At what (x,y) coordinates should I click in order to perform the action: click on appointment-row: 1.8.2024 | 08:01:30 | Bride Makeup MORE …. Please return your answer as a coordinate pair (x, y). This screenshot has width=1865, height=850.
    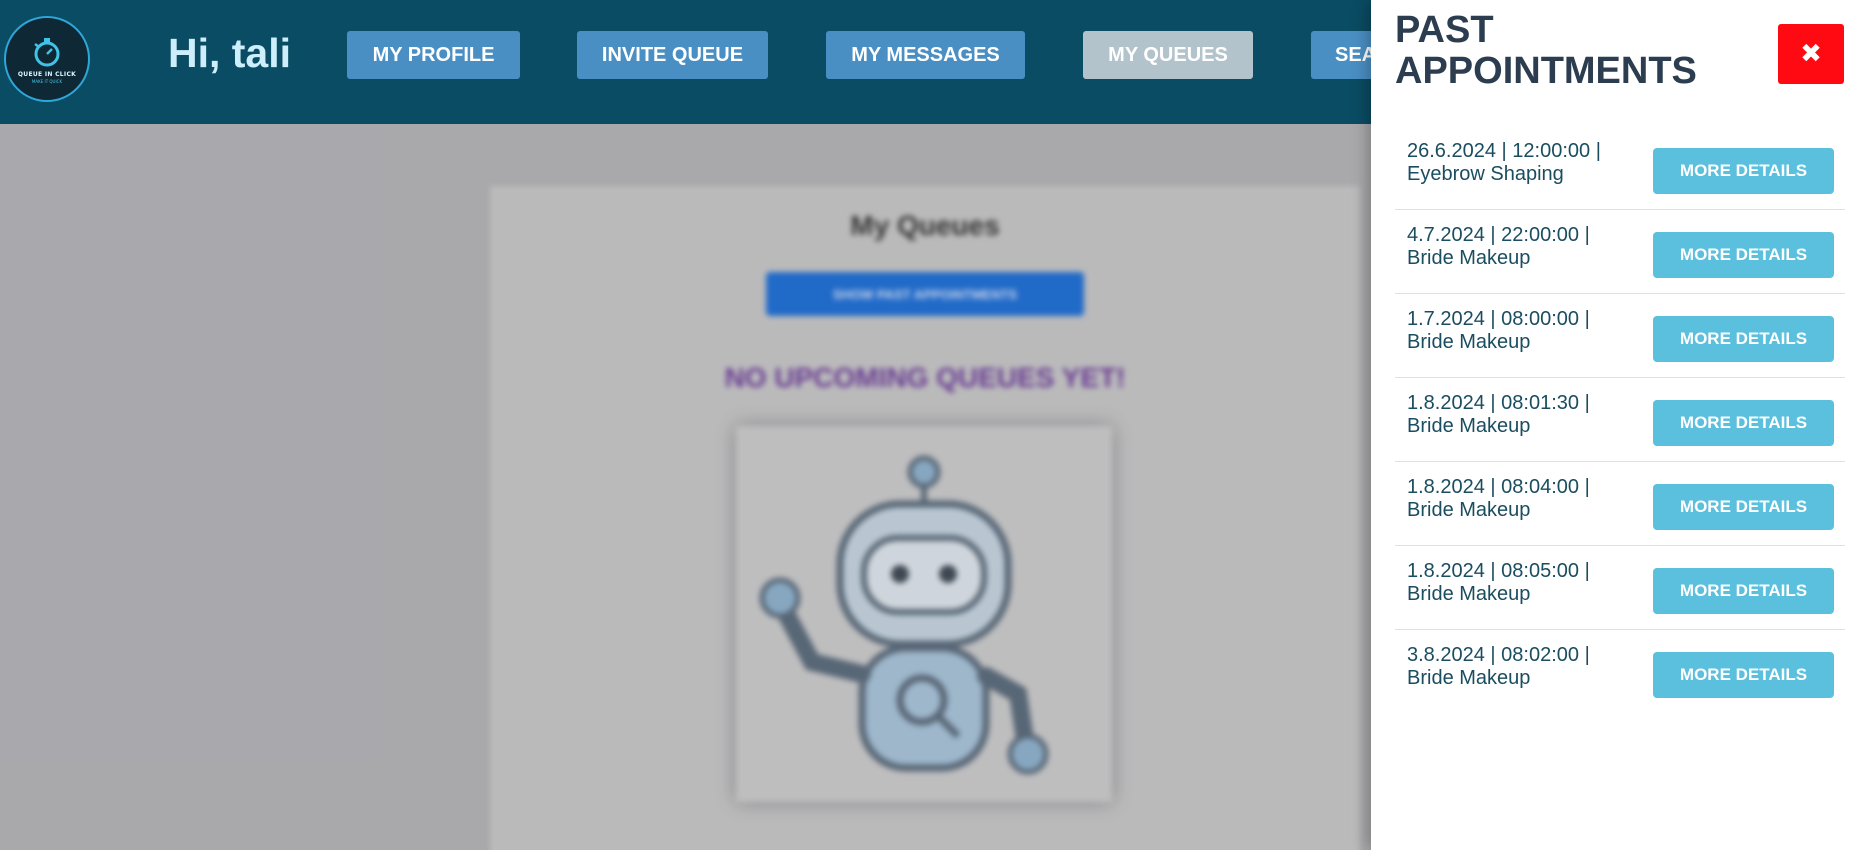
    Looking at the image, I should click on (1620, 420).